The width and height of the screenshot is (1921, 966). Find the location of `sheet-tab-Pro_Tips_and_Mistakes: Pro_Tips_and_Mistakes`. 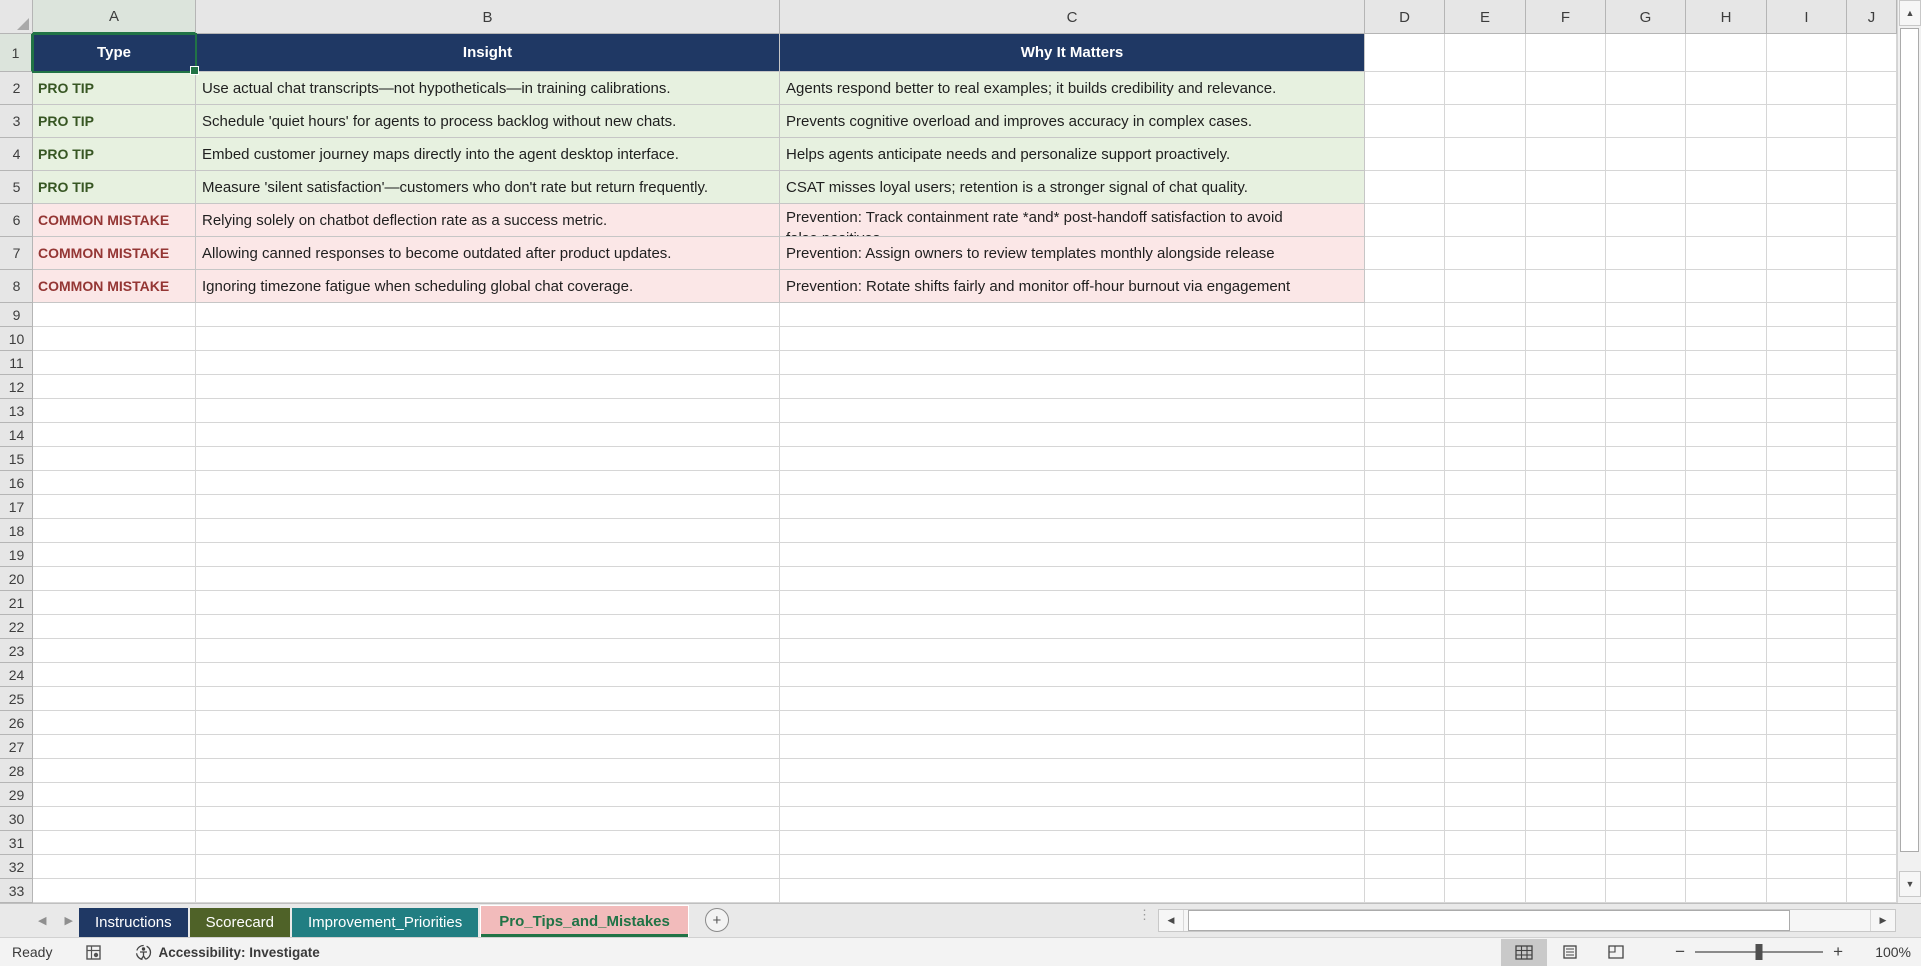

sheet-tab-Pro_Tips_and_Mistakes: Pro_Tips_and_Mistakes is located at coordinates (584, 921).